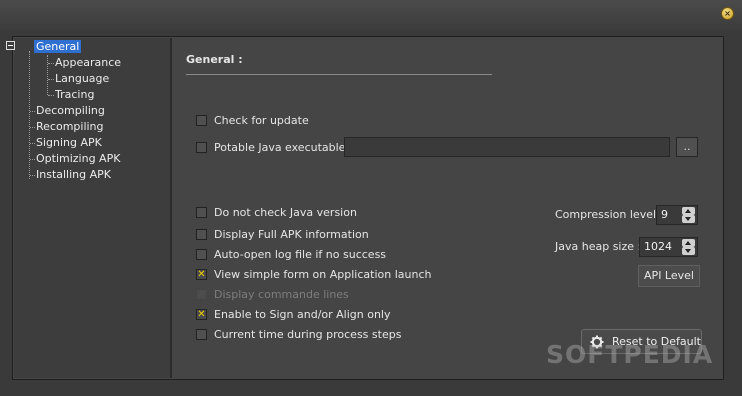  What do you see at coordinates (371, 388) in the screenshot?
I see `window-bottom-edge` at bounding box center [371, 388].